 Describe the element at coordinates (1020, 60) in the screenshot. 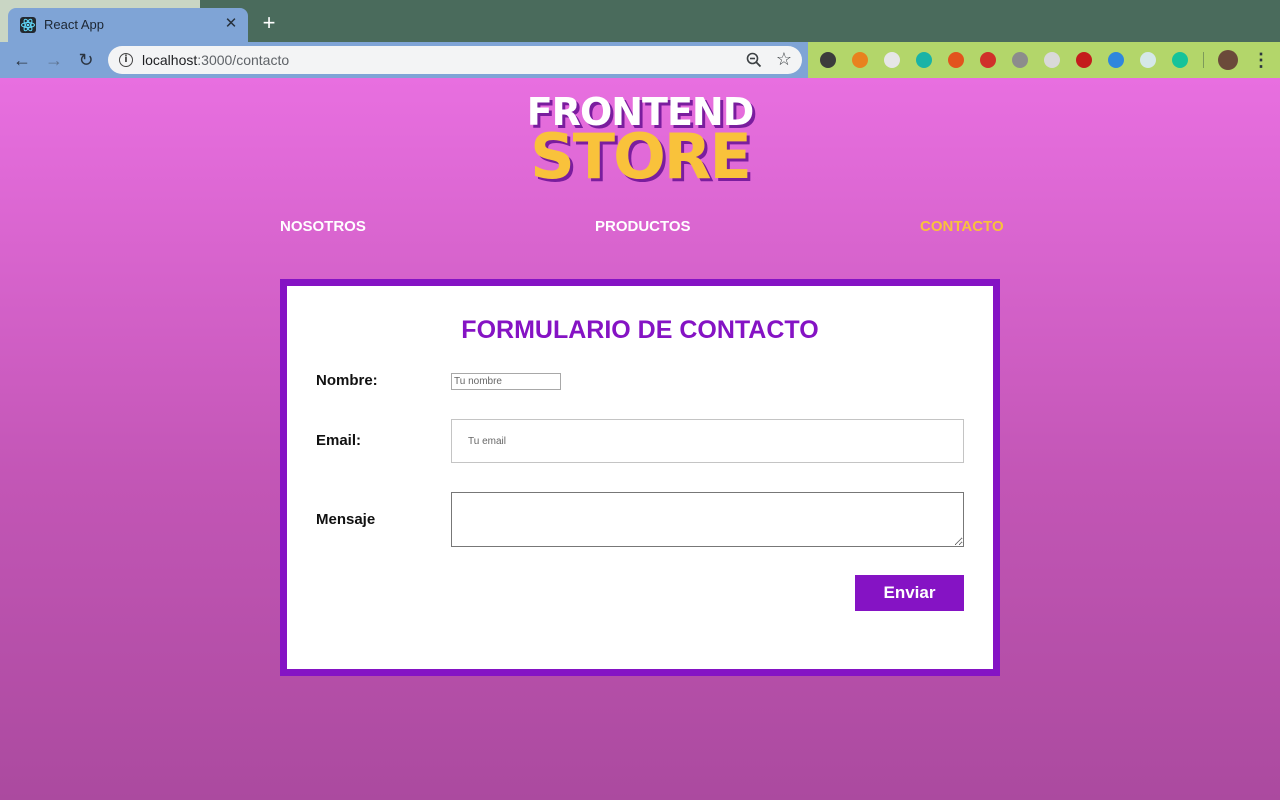

I see `vue-extension-icon` at that location.